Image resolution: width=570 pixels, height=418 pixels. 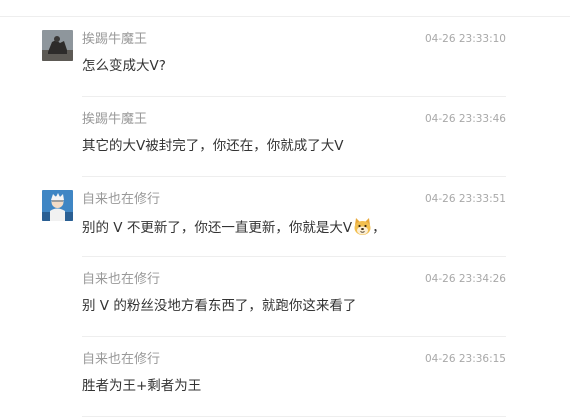 What do you see at coordinates (465, 279) in the screenshot?
I see `comment-time: 04-26 23:34:26` at bounding box center [465, 279].